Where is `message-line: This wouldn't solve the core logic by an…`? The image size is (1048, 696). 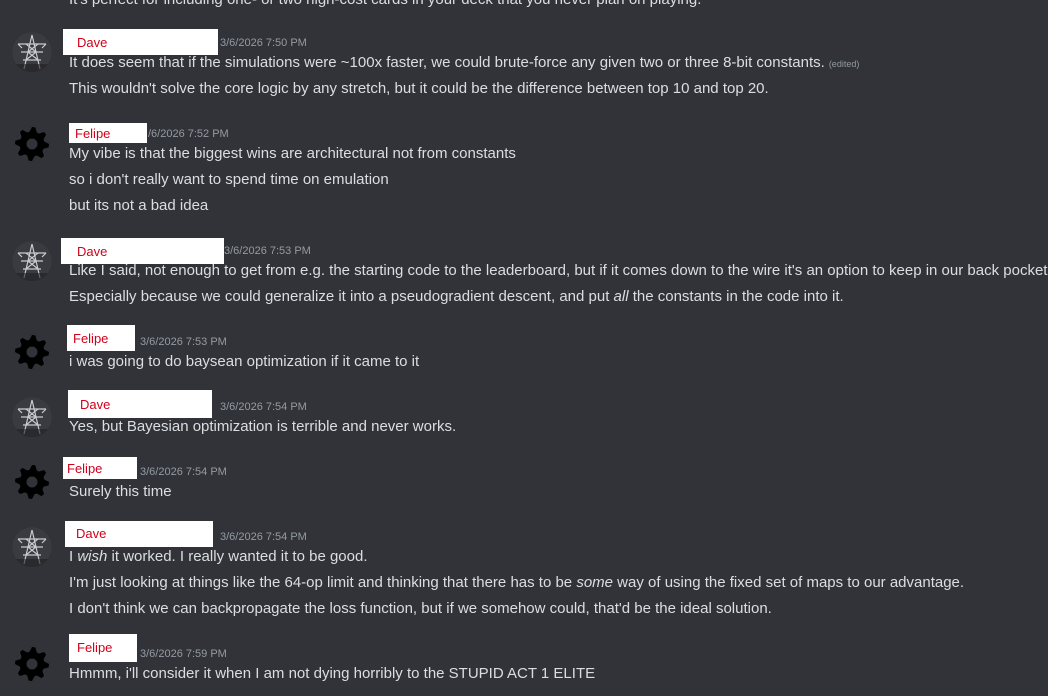
message-line: This wouldn't solve the core logic by an… is located at coordinates (419, 88).